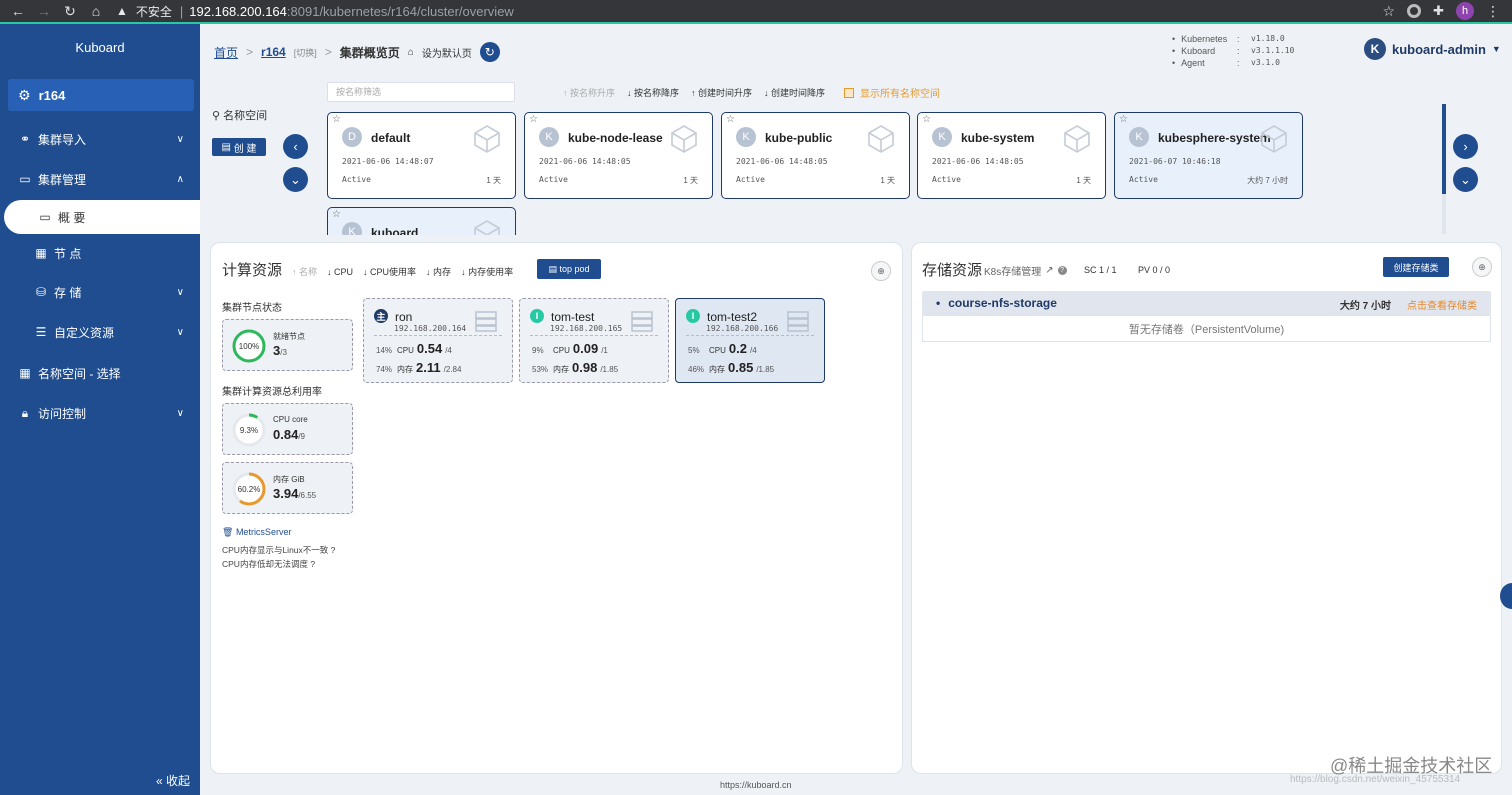 The image size is (1512, 795). What do you see at coordinates (585, 161) in the screenshot?
I see `namespace-created-time: 2021-06-06 14:48:05` at bounding box center [585, 161].